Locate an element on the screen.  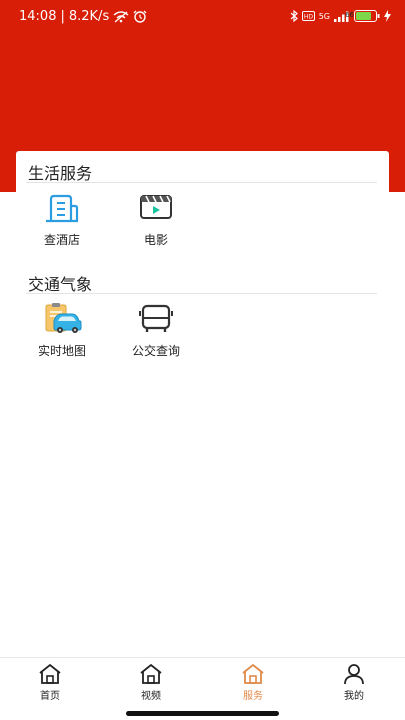
section-title-life-services: 生活服务 is located at coordinates (60, 173).